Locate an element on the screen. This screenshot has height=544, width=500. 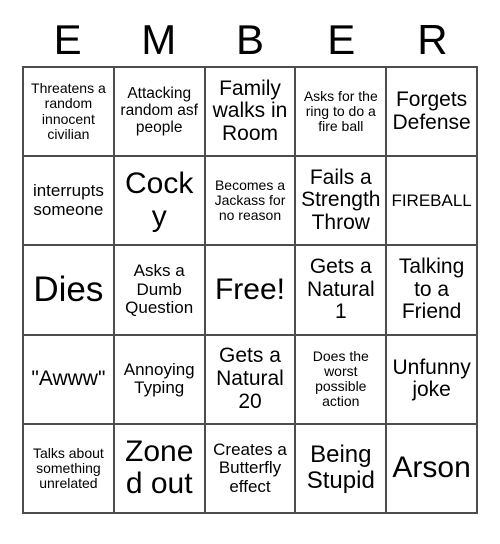
bingo-cell: "Awww" is located at coordinates (69, 380).